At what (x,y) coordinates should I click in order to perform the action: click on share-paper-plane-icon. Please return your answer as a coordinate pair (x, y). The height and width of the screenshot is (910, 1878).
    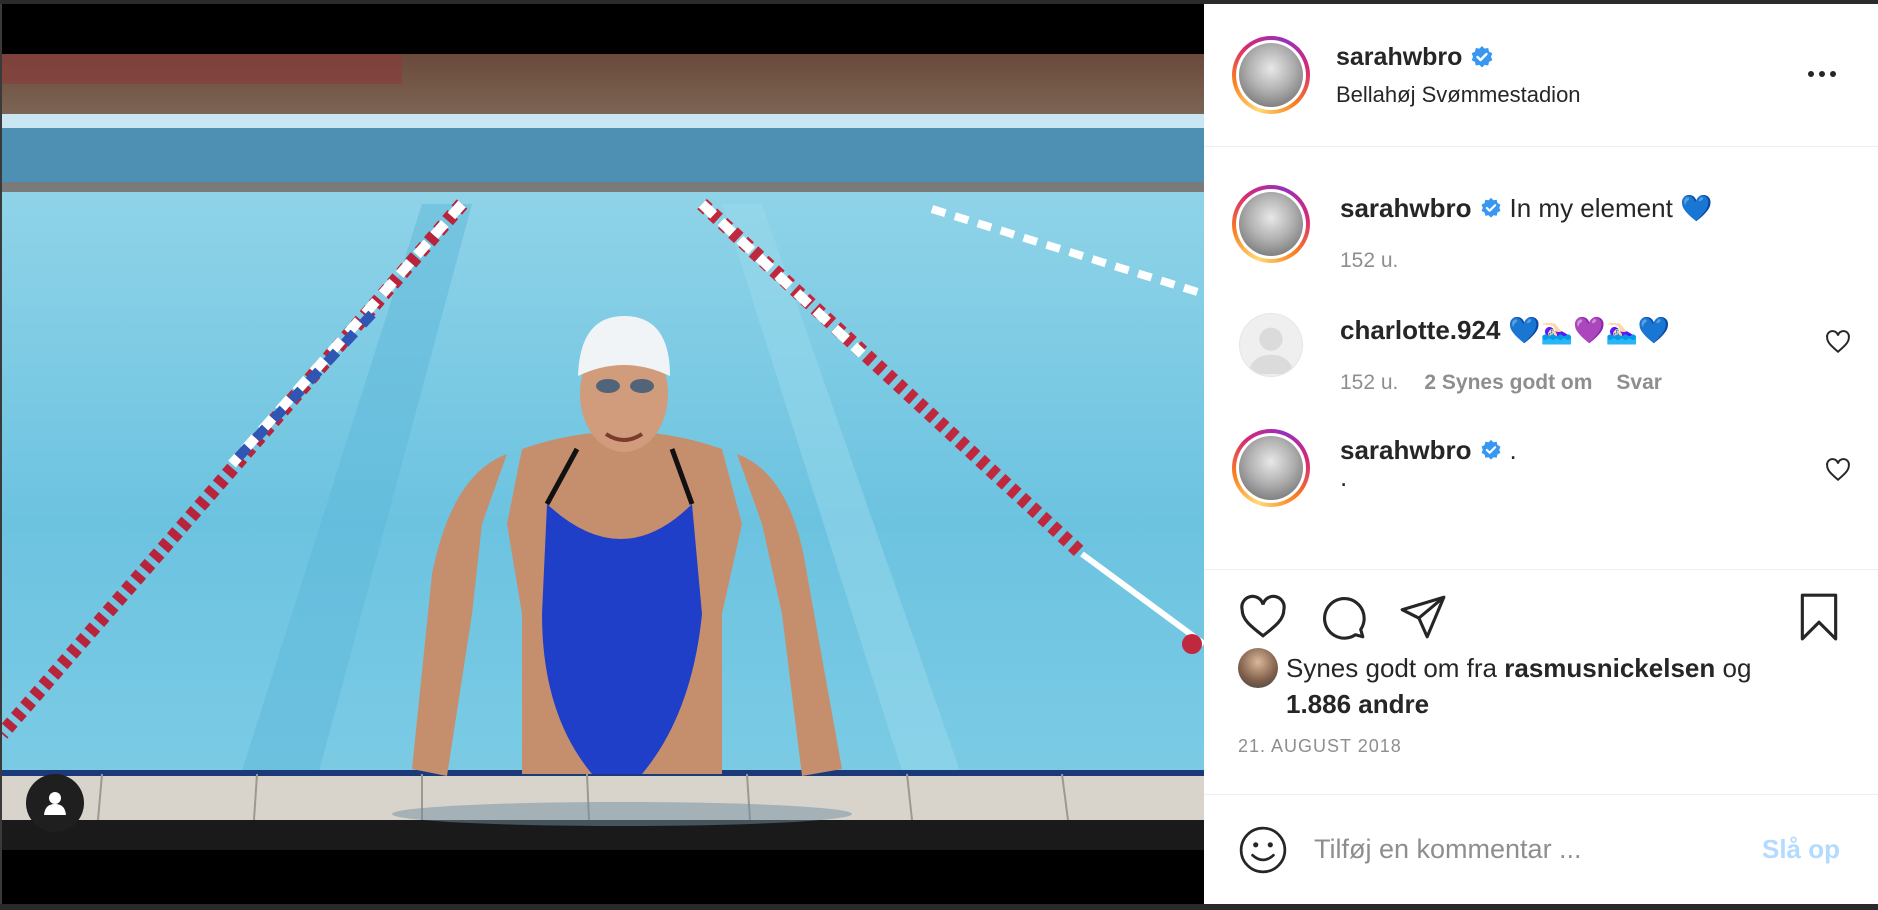
    Looking at the image, I should click on (1423, 617).